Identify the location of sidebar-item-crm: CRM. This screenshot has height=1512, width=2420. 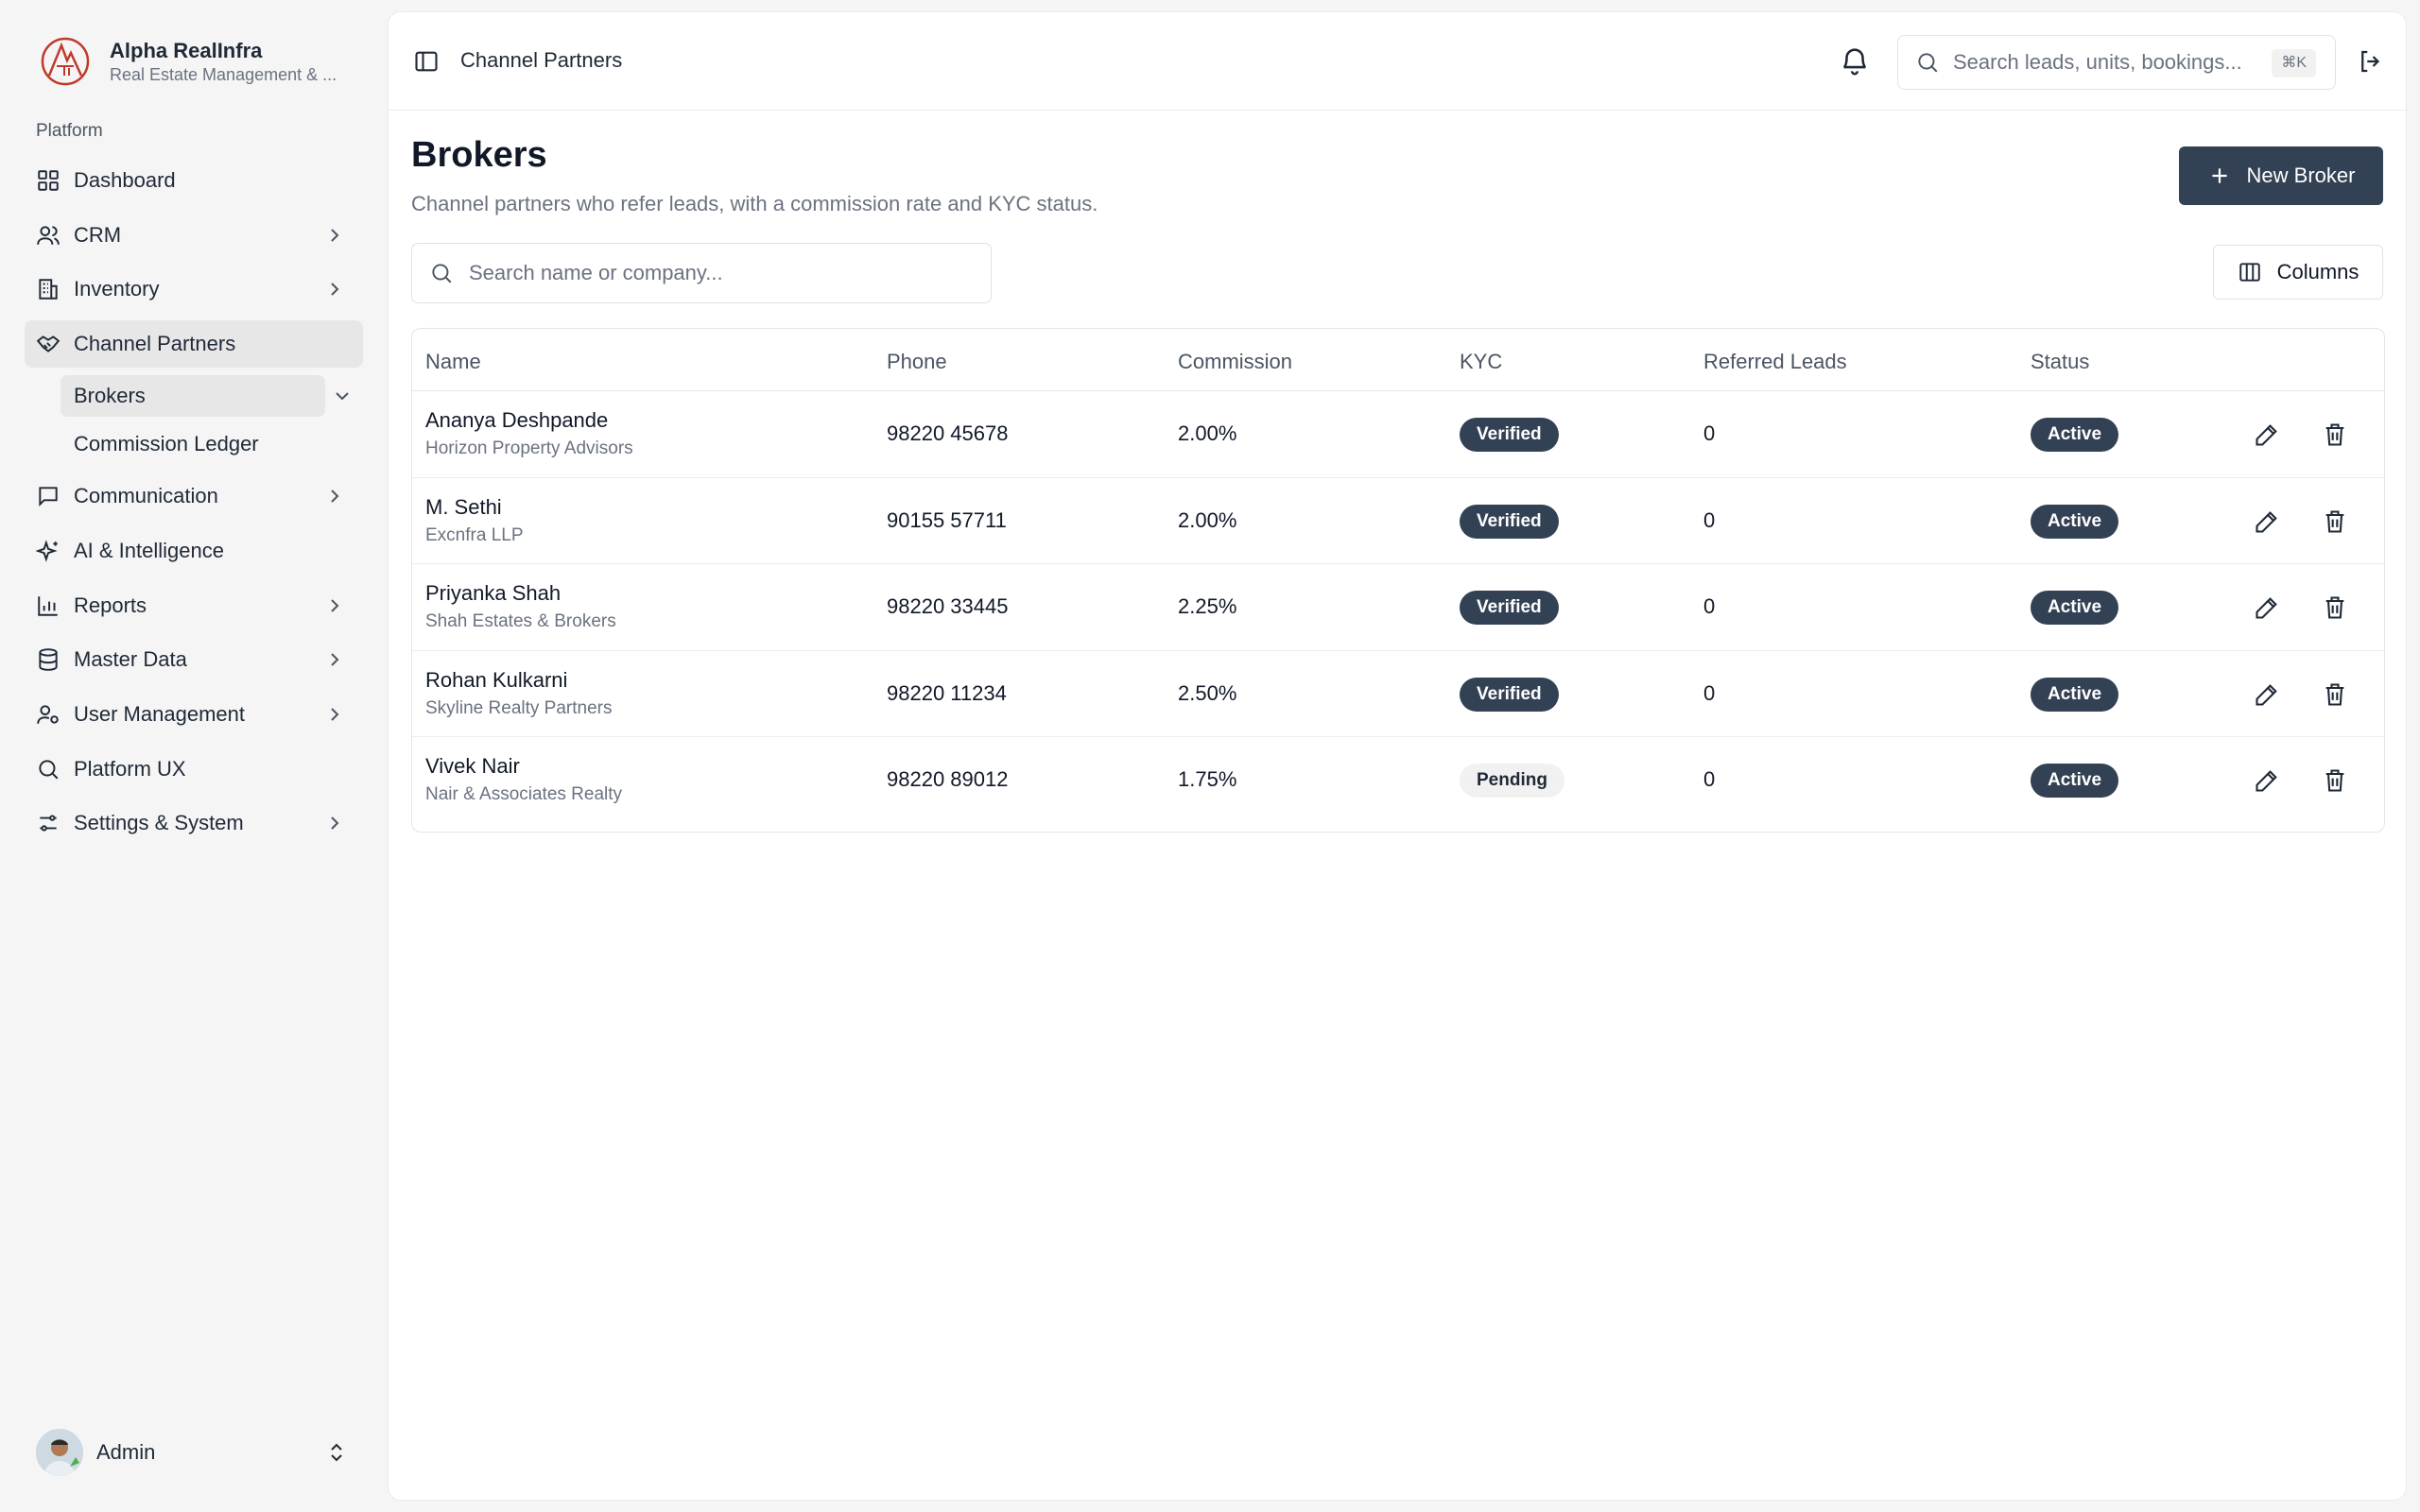
(194, 235).